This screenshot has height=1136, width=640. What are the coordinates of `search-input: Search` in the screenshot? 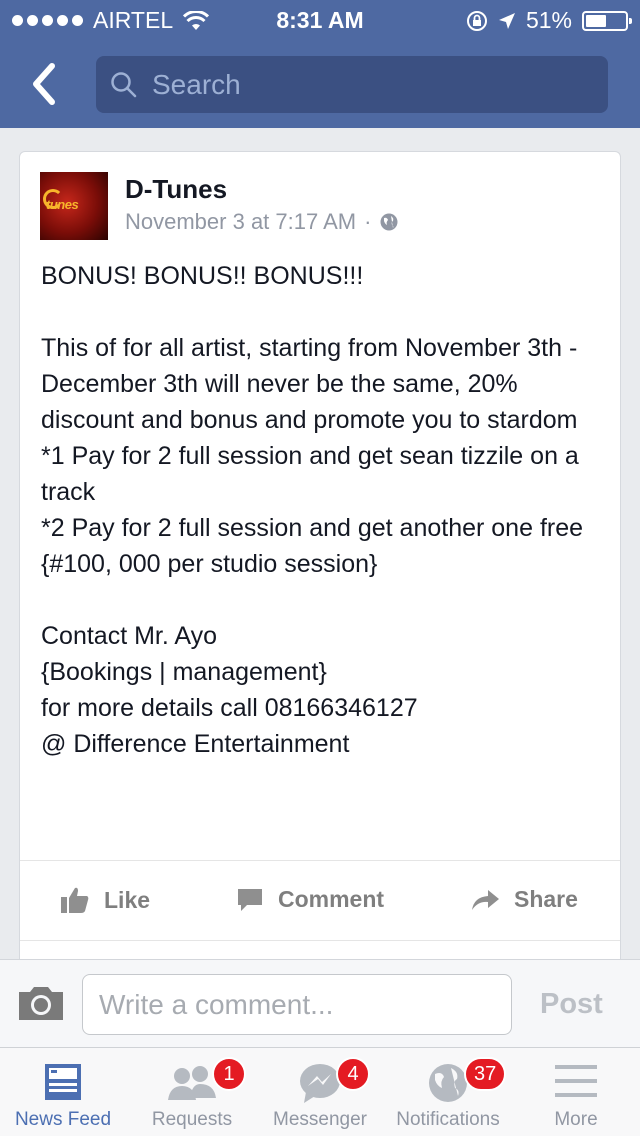 It's located at (352, 84).